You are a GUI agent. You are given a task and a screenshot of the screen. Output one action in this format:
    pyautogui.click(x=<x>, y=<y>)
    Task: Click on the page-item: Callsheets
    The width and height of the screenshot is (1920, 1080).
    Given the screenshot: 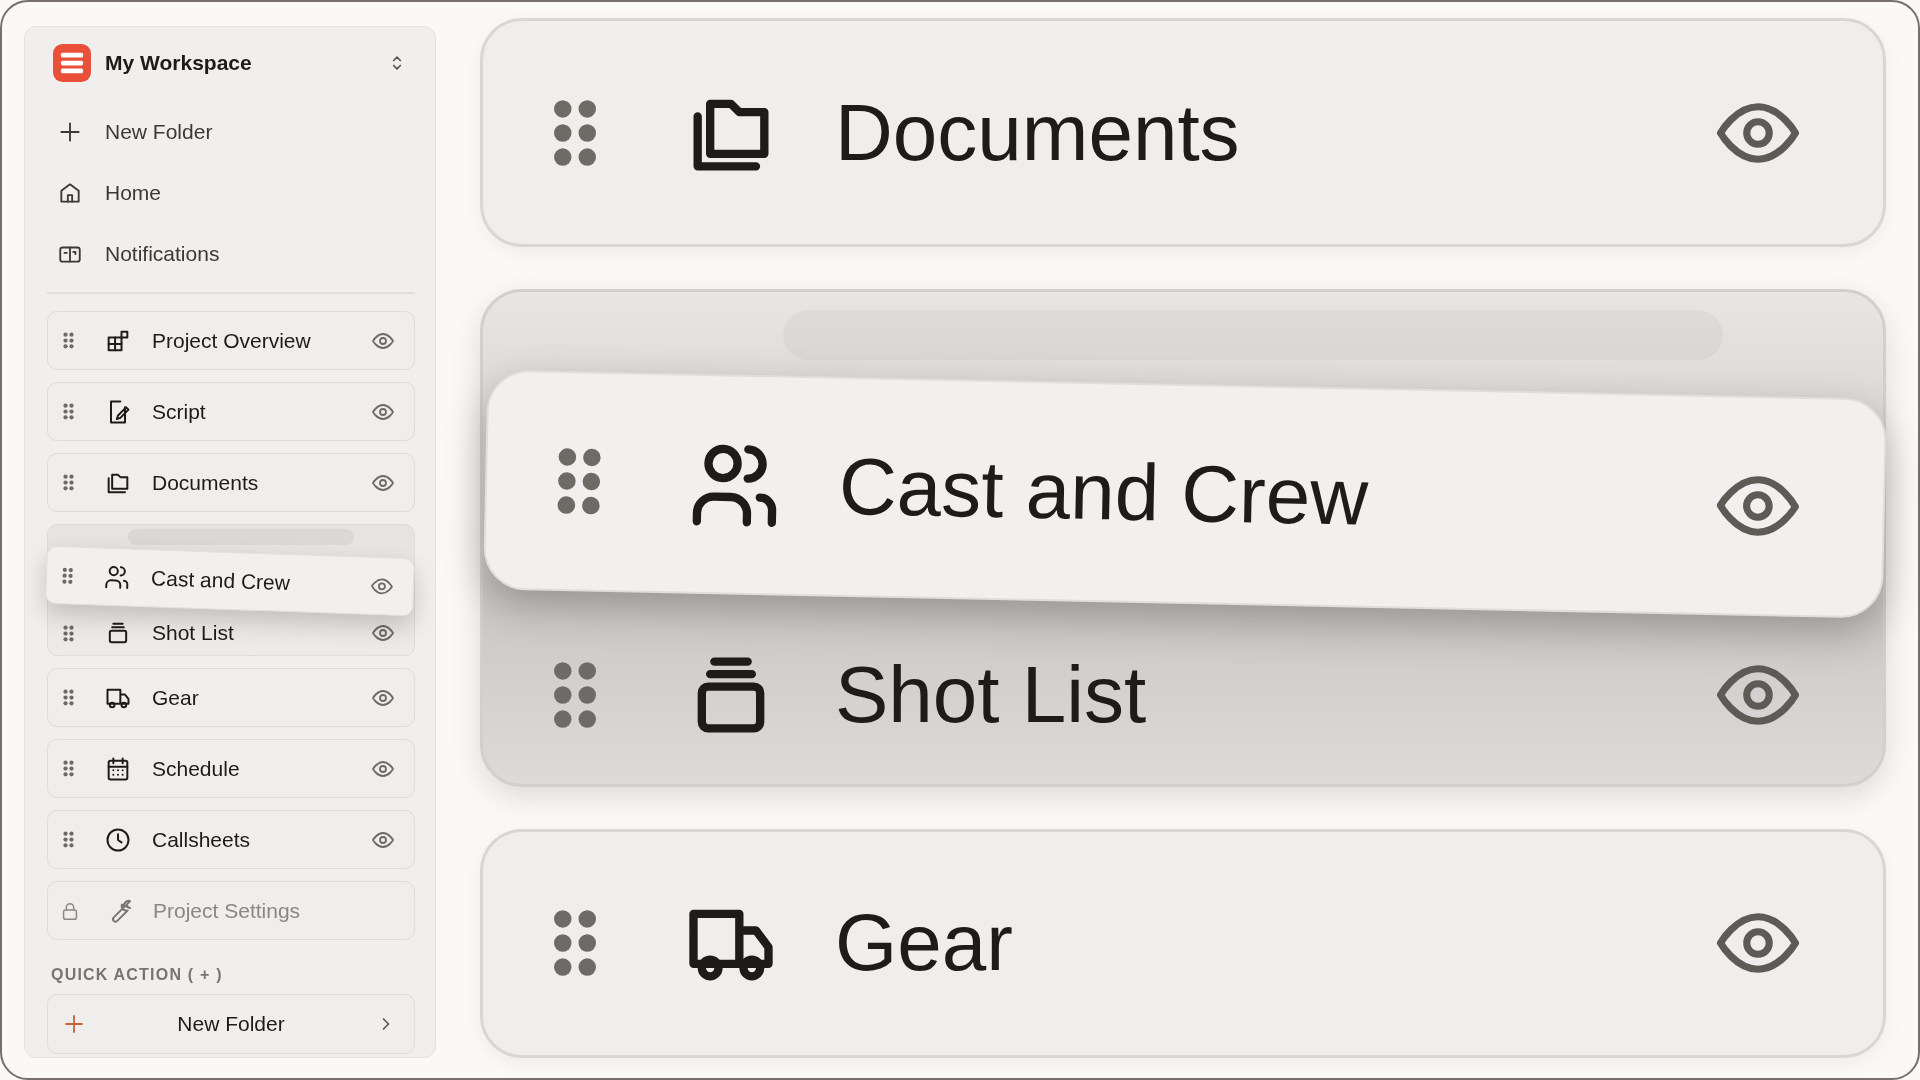 What is the action you would take?
    pyautogui.click(x=231, y=839)
    